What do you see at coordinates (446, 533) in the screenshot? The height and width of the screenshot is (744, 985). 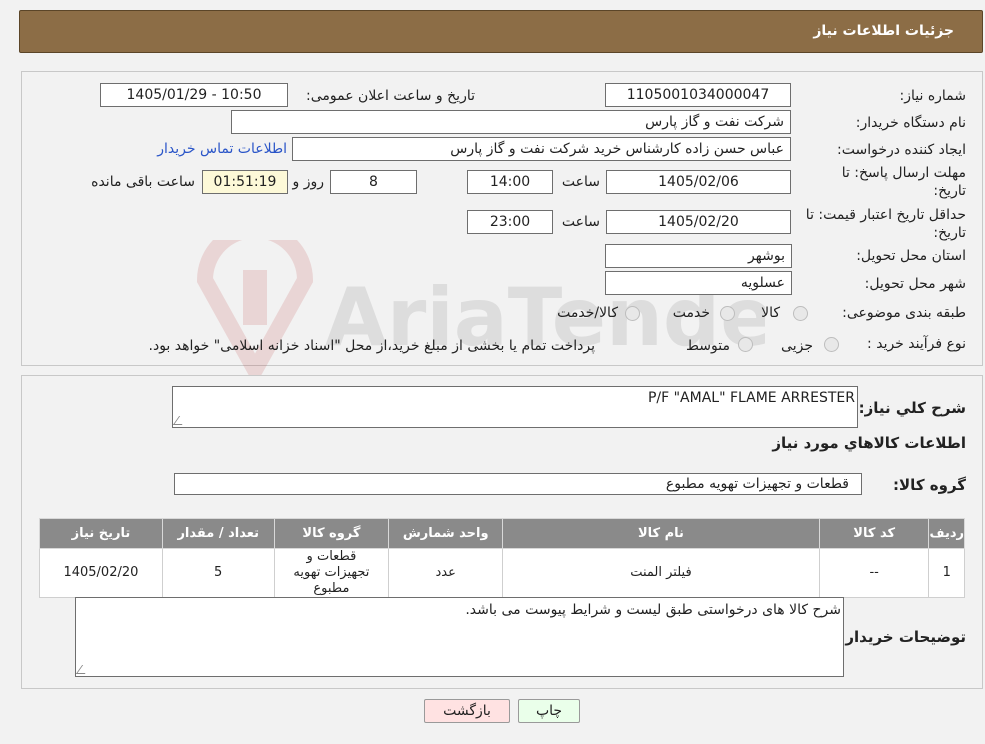 I see `col-unit-header: واحد شمارش` at bounding box center [446, 533].